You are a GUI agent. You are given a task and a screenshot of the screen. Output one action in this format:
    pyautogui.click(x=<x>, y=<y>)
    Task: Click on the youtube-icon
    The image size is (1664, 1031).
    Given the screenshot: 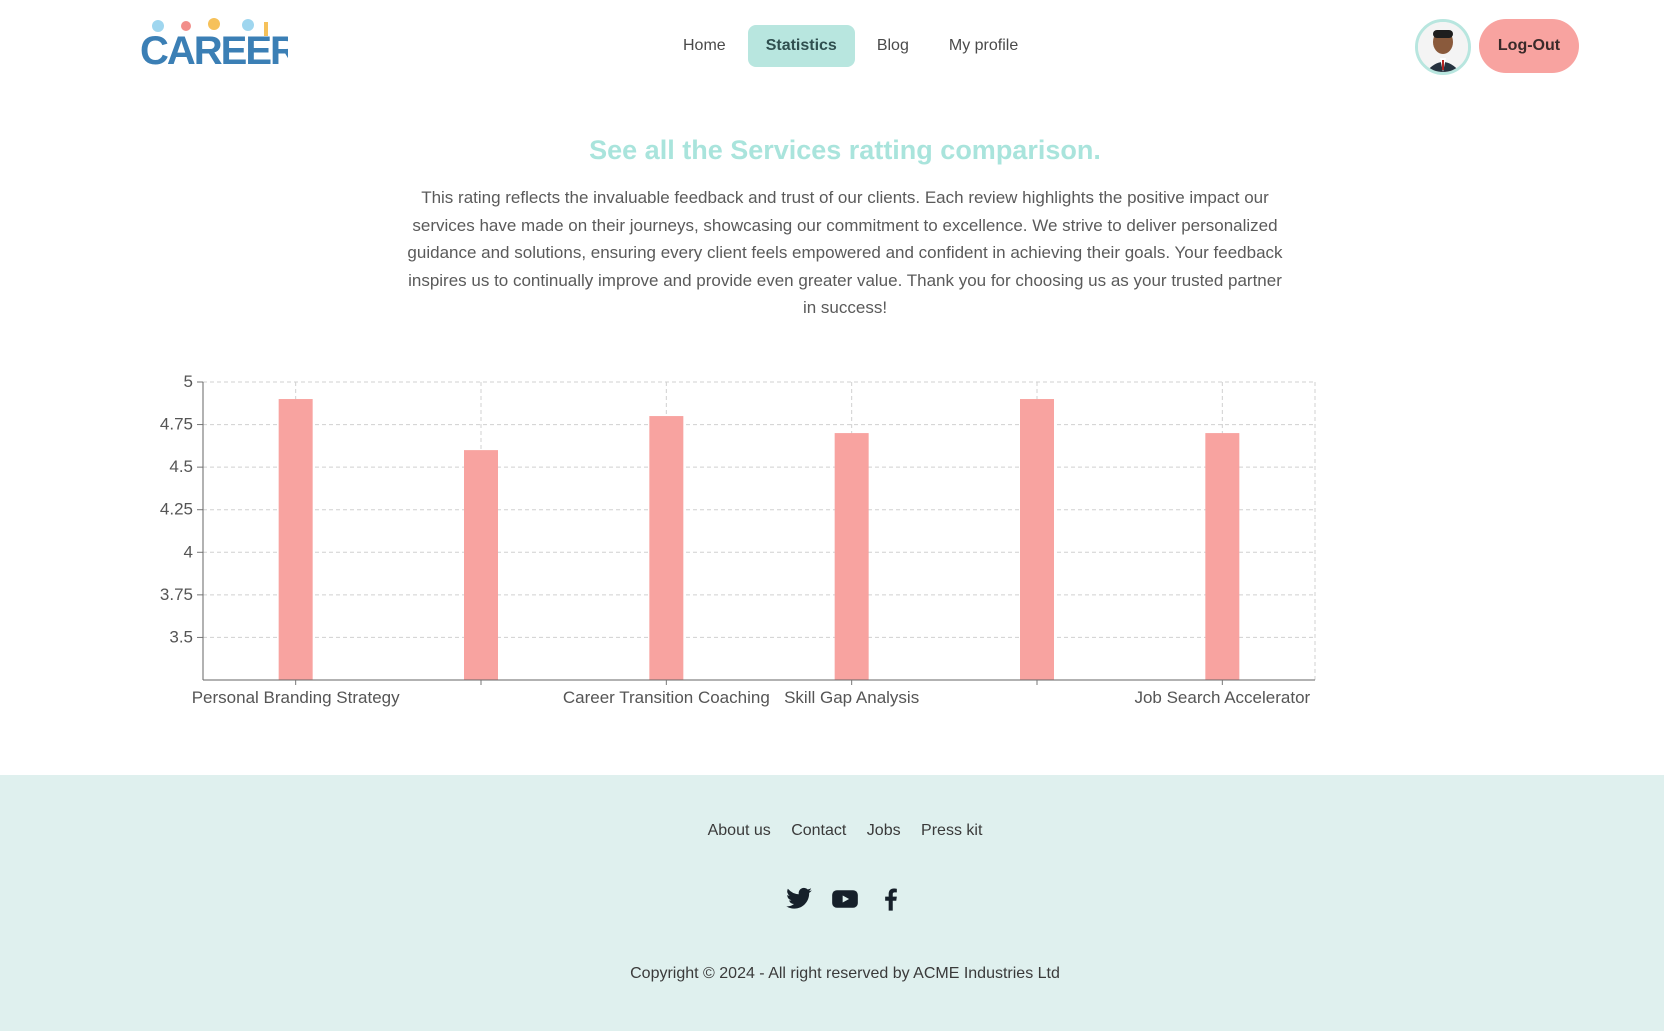 What is the action you would take?
    pyautogui.click(x=845, y=899)
    